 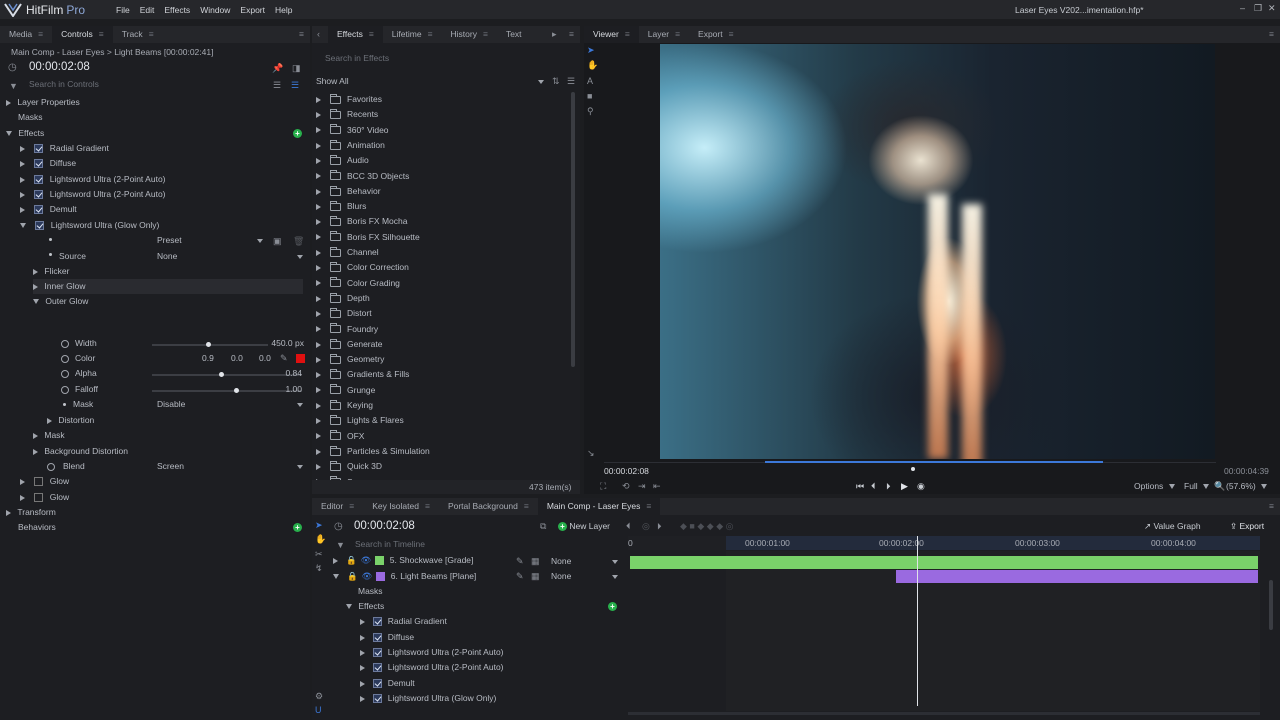 I want to click on tab-text: Text, so click(x=514, y=34).